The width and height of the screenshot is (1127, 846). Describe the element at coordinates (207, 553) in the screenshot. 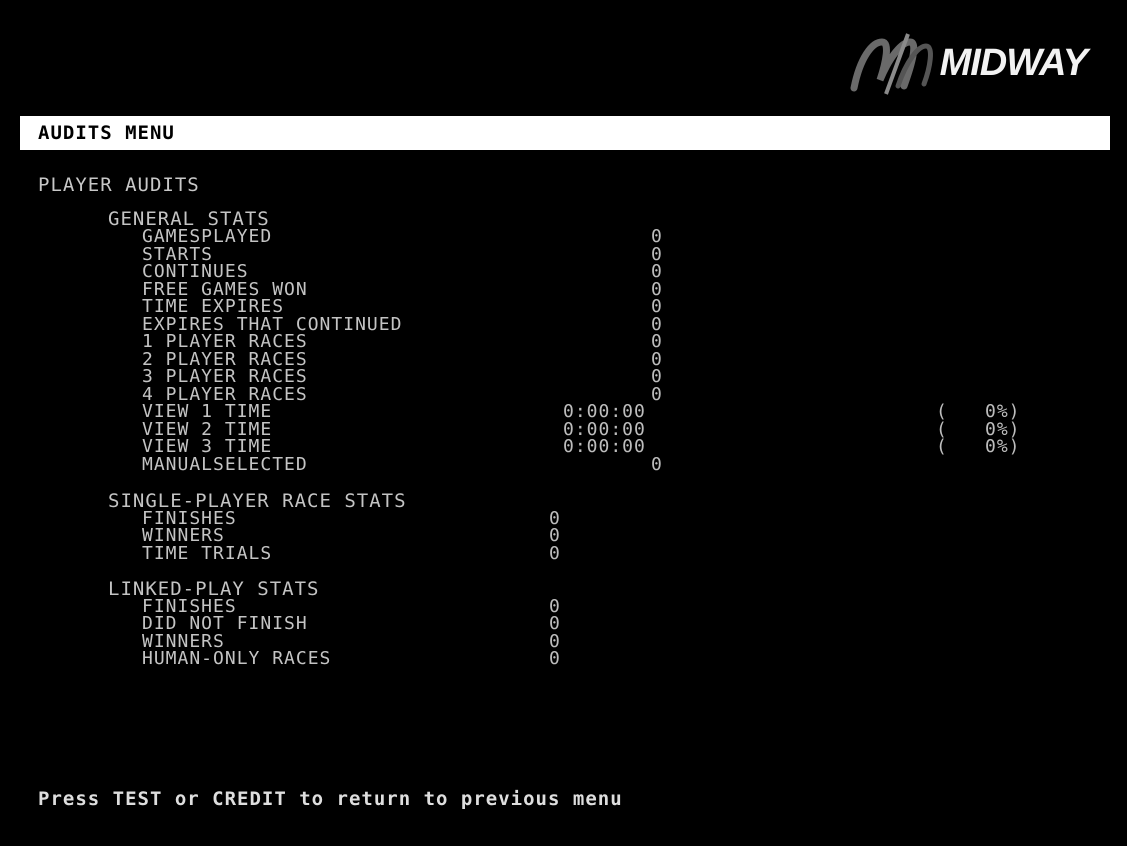

I see `stat-label: TIME TRIALS` at that location.